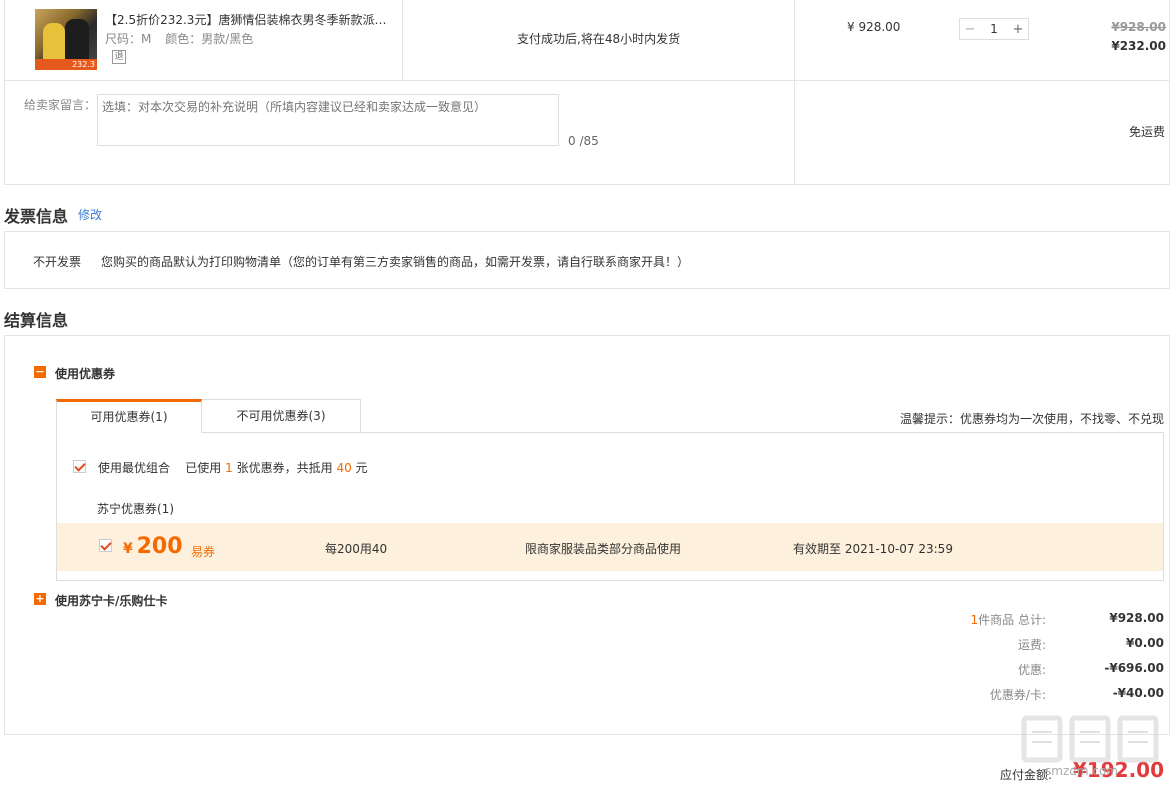 This screenshot has width=1170, height=790. I want to click on summary-coupon-label: 优惠券/卡:, so click(1017, 695).